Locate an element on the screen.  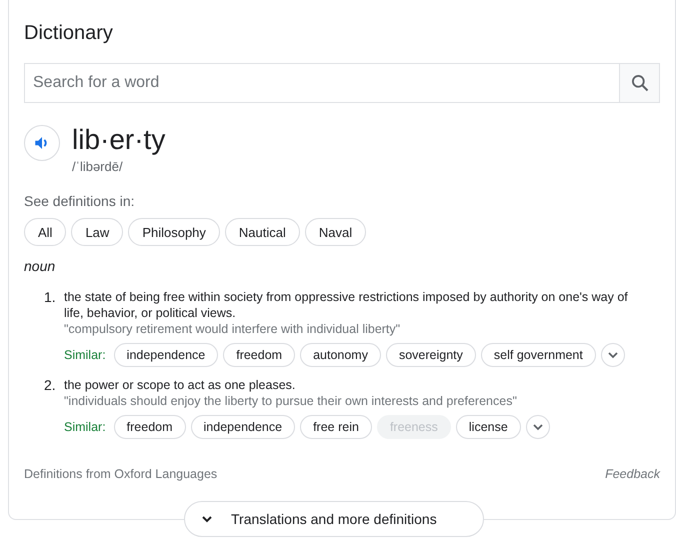
more-definitions-button: Translations and more definitions is located at coordinates (334, 519).